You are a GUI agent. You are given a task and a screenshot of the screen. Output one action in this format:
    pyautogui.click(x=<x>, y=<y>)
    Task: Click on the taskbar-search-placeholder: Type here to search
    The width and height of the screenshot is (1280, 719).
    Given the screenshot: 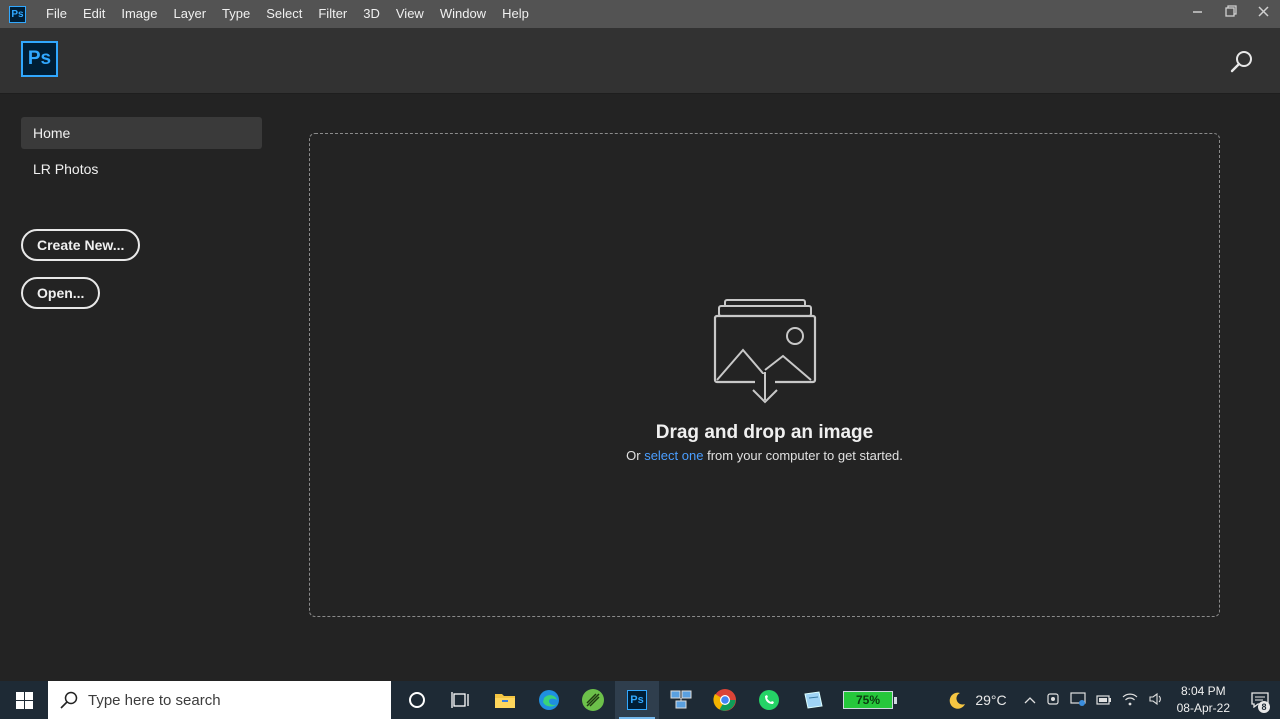 What is the action you would take?
    pyautogui.click(x=154, y=700)
    